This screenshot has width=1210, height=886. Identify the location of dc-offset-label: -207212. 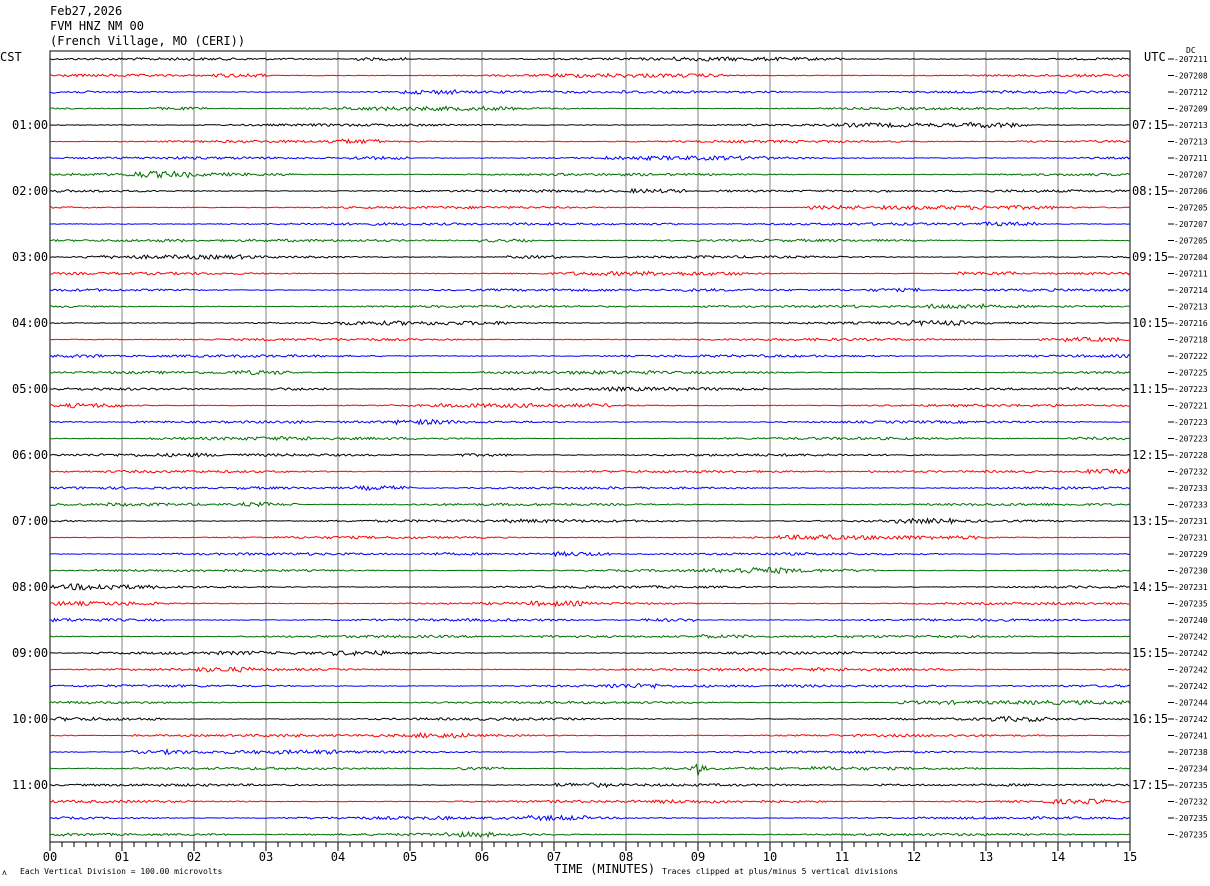
(1191, 92).